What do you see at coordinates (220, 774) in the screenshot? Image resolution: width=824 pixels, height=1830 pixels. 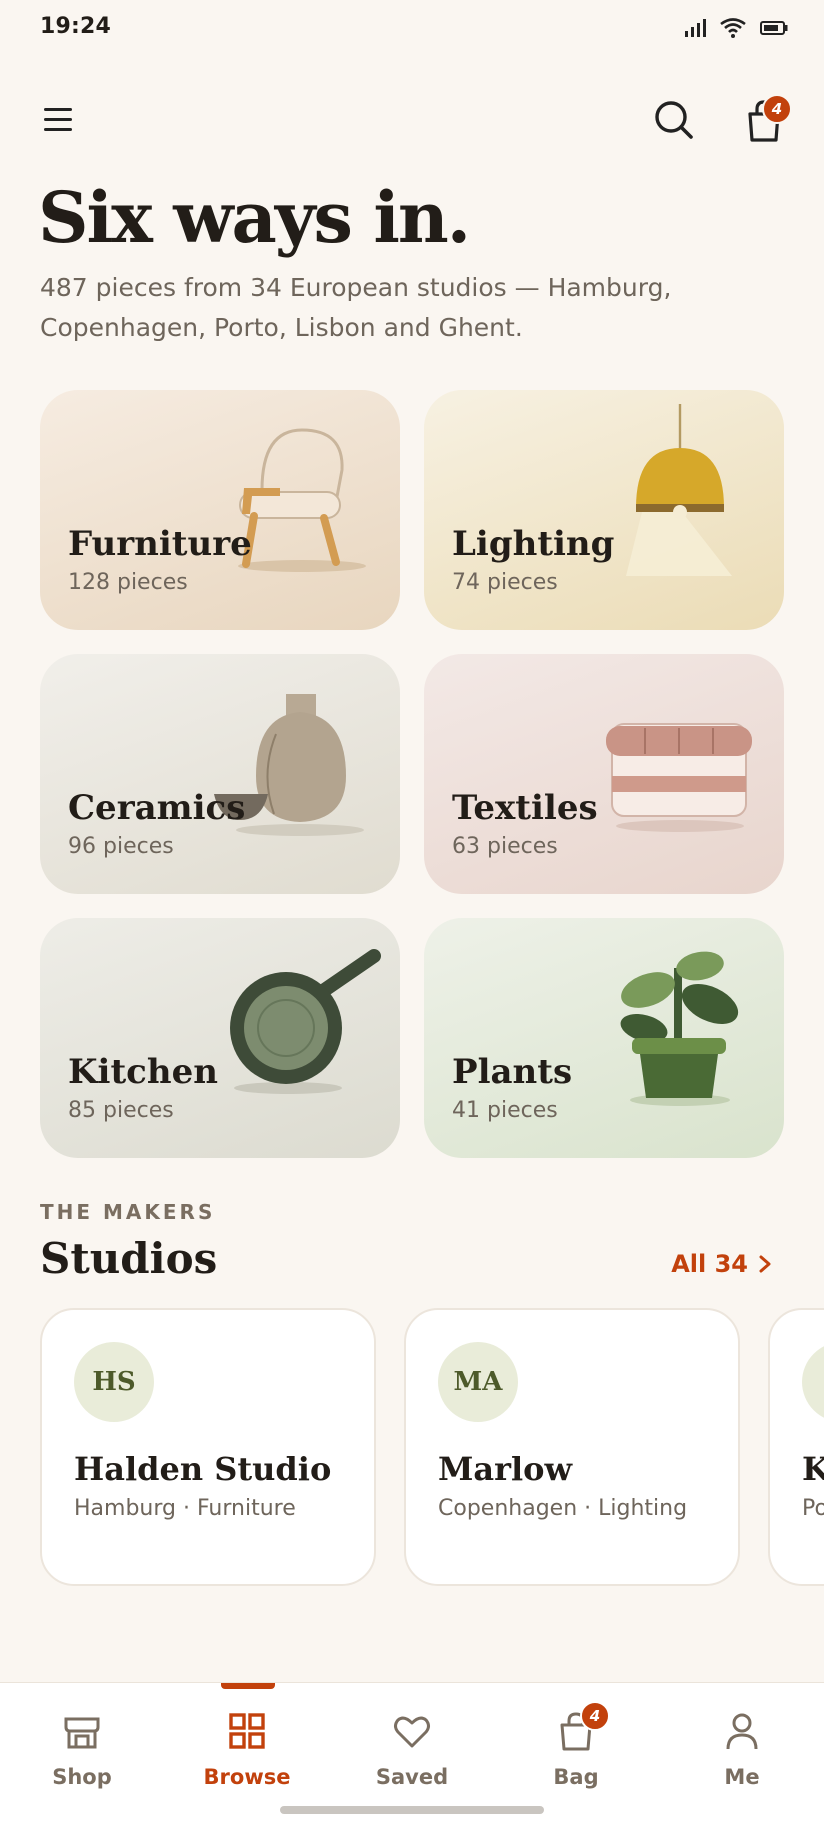 I see `category-card-ceramics: Ceramics 96 pieces` at bounding box center [220, 774].